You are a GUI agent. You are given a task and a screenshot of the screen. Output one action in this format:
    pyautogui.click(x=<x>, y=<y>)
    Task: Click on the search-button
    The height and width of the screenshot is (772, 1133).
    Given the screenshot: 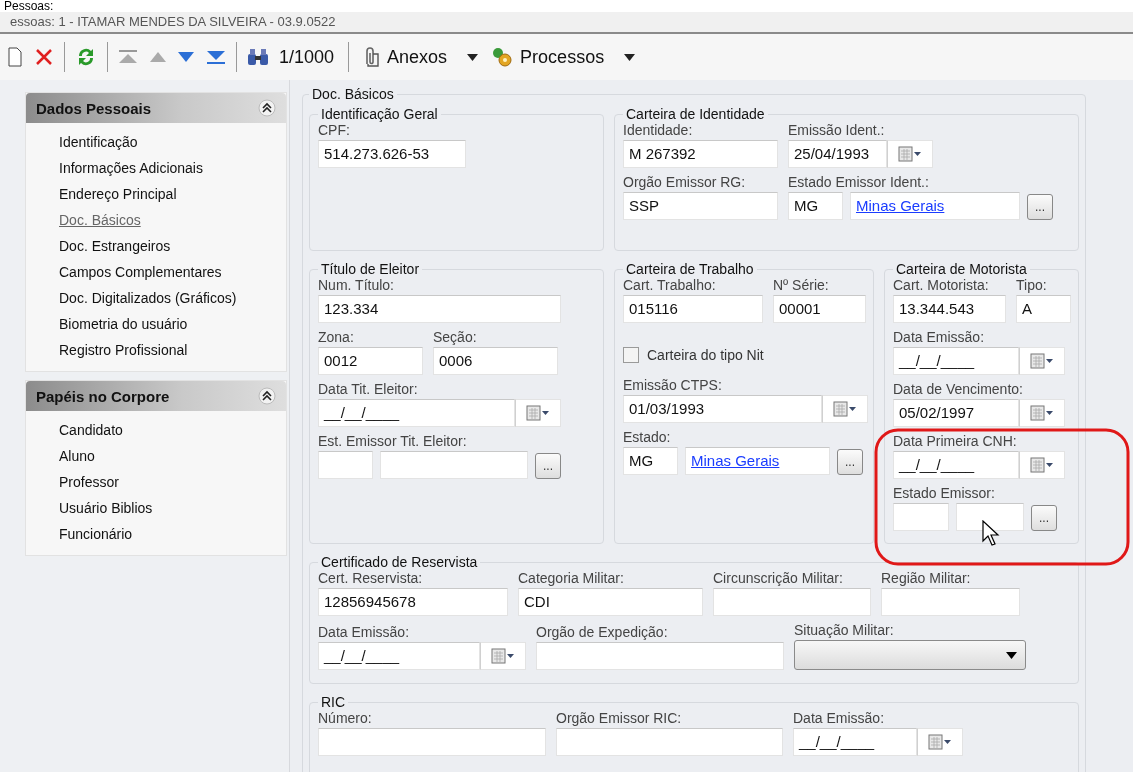 What is the action you would take?
    pyautogui.click(x=258, y=57)
    